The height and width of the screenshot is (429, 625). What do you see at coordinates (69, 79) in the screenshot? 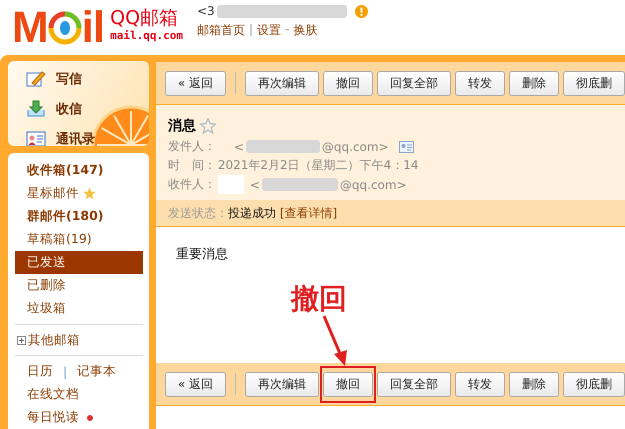
I see `quick-action-link: 写信` at bounding box center [69, 79].